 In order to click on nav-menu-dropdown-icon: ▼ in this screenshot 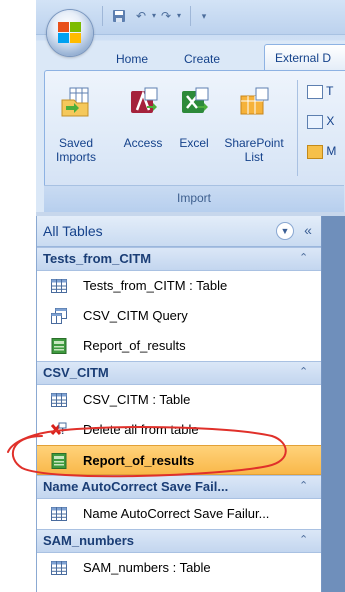, I will do `click(285, 231)`.